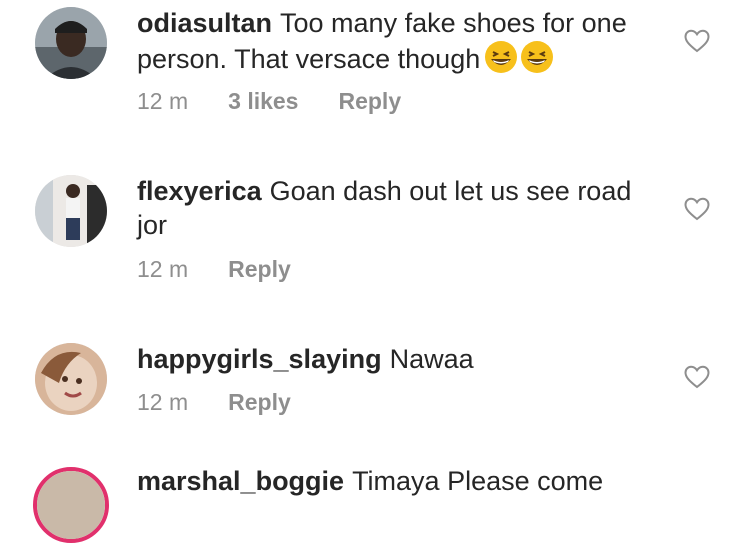 The image size is (741, 543). I want to click on comment-body: Timaya Please come, so click(478, 481).